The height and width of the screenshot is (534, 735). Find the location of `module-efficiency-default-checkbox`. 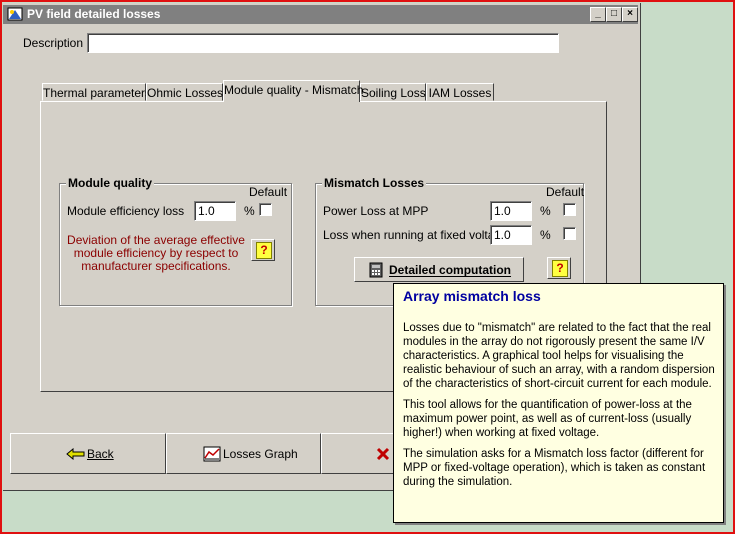

module-efficiency-default-checkbox is located at coordinates (265, 209).